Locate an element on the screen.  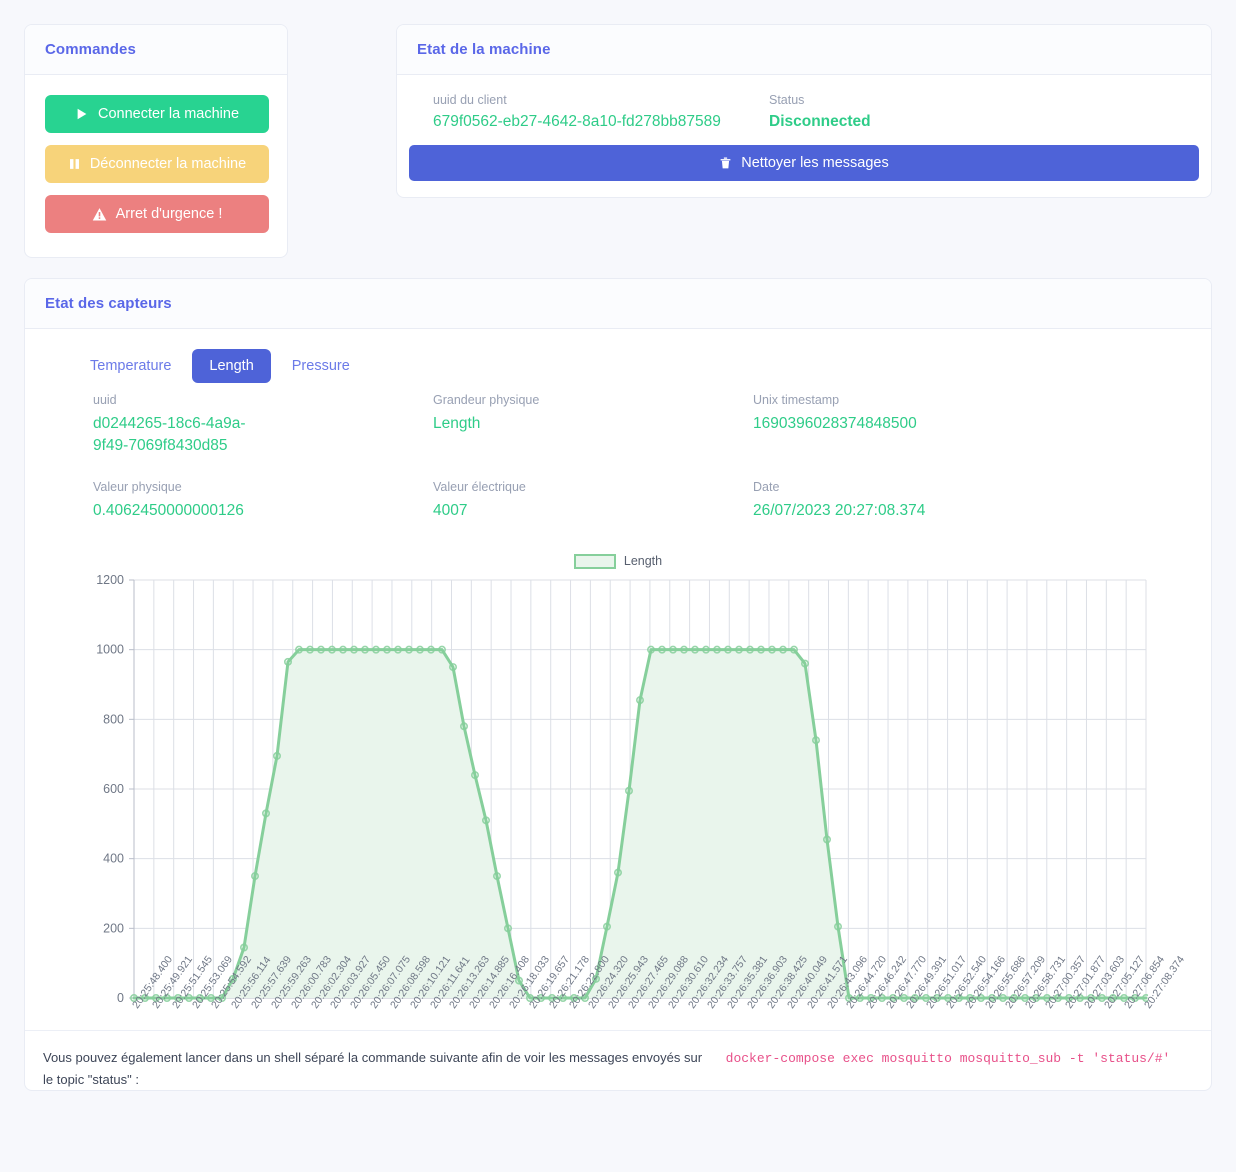
sensor-tabs: Temperature Length Pressure is located at coordinates (618, 366).